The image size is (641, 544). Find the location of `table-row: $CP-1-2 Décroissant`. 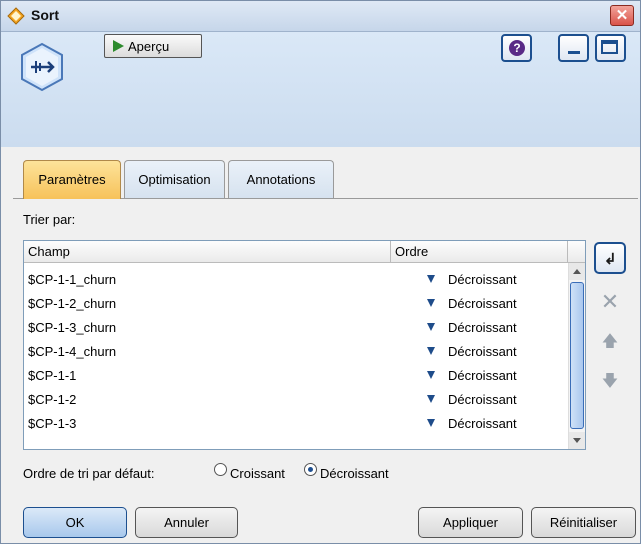

table-row: $CP-1-2 Décroissant is located at coordinates (296, 400).